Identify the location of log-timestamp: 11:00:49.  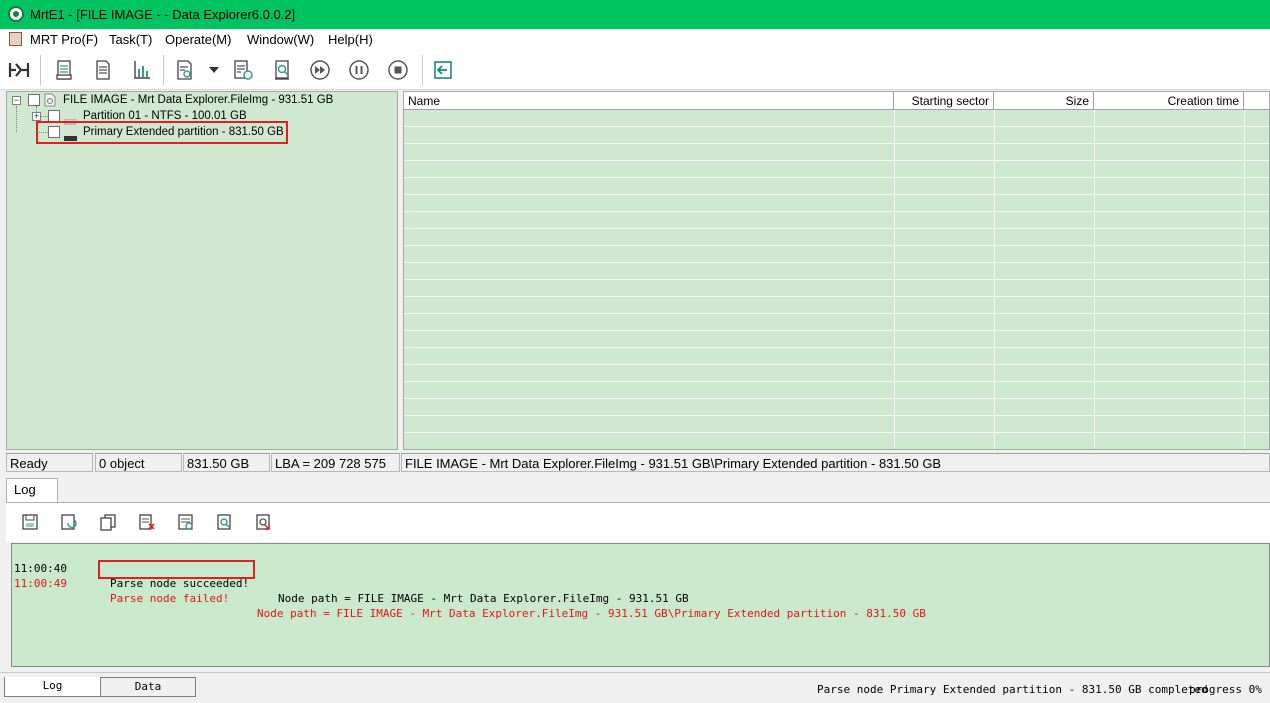
(40, 583).